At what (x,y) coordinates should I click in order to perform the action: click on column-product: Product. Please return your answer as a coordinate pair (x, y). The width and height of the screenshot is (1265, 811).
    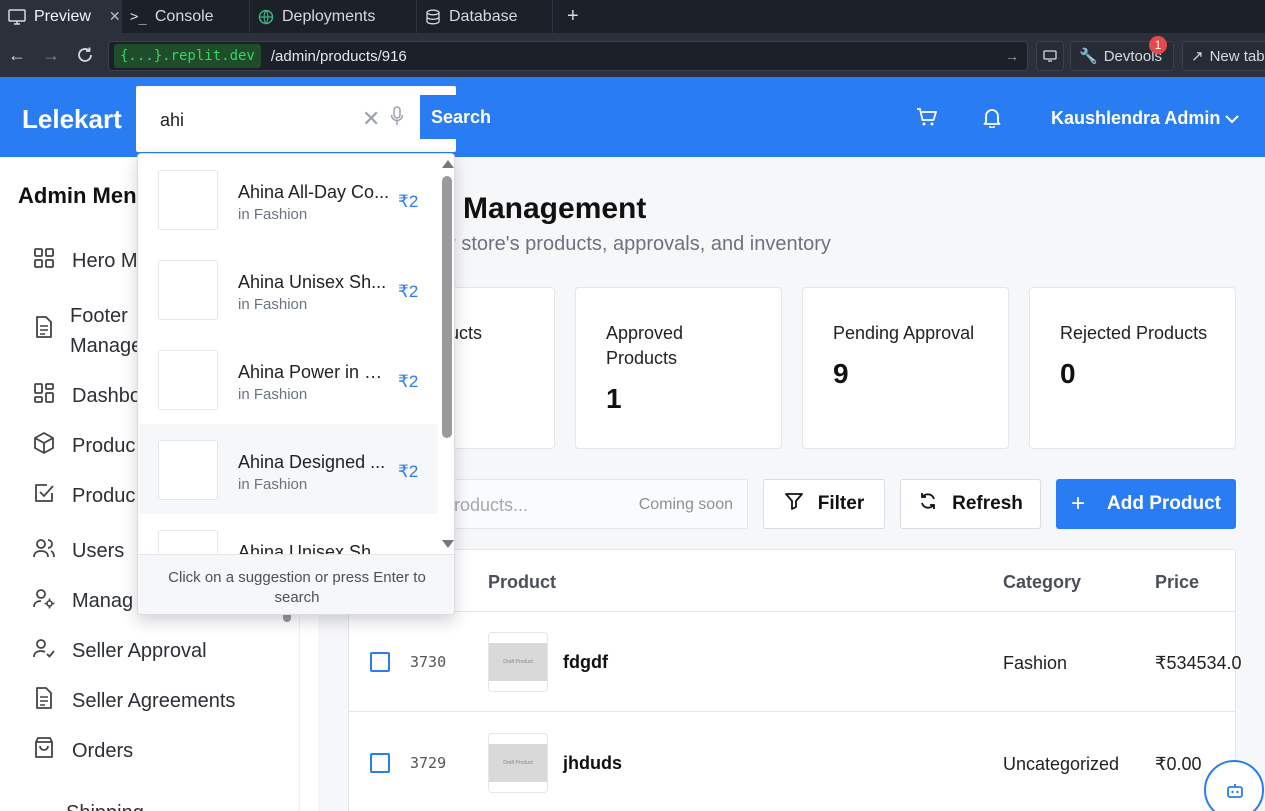
    Looking at the image, I should click on (522, 582).